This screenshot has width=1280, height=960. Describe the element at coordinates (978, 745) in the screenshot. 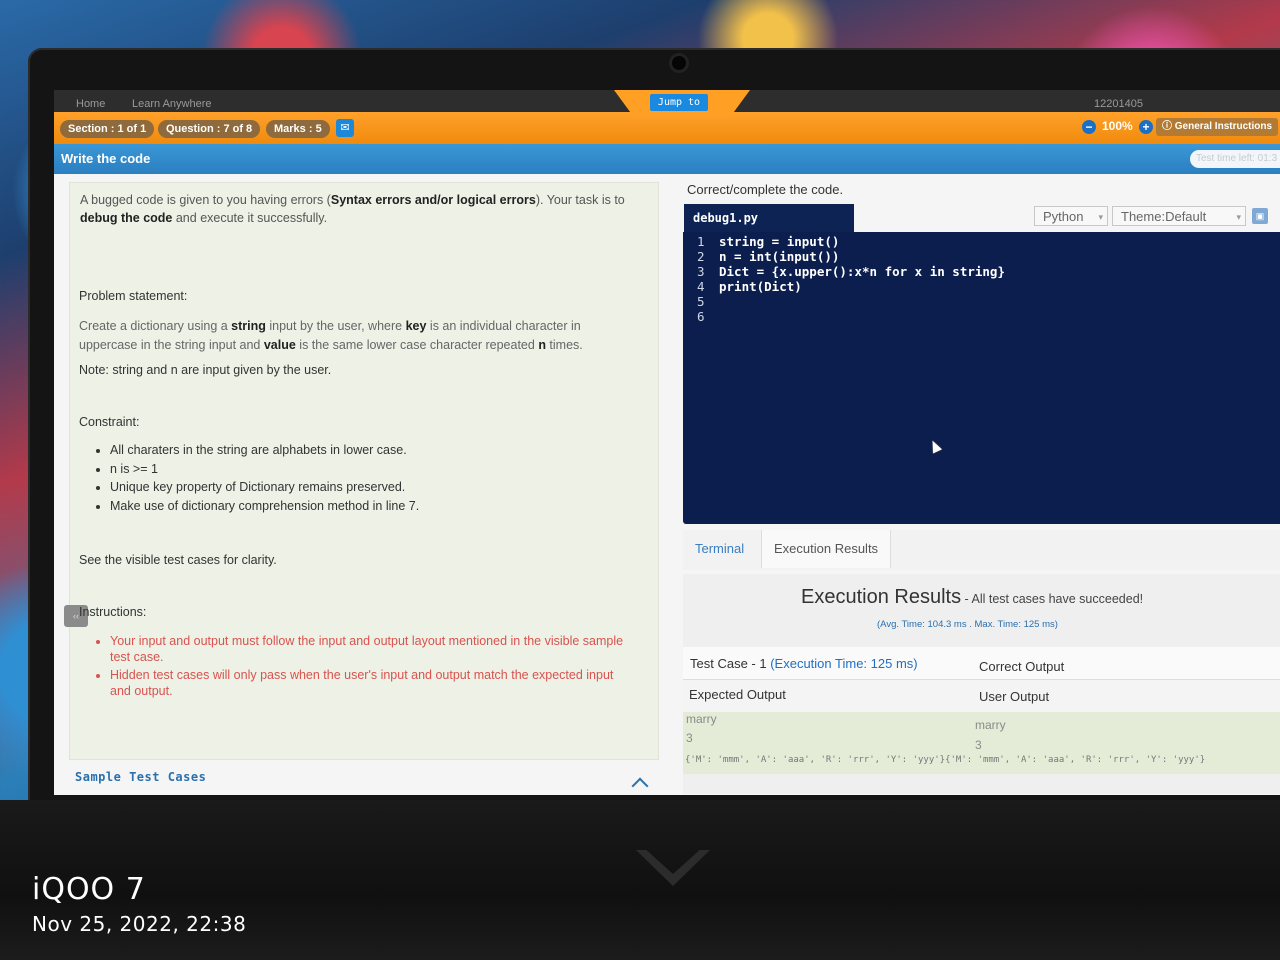

I see `user-input-line: 3` at that location.